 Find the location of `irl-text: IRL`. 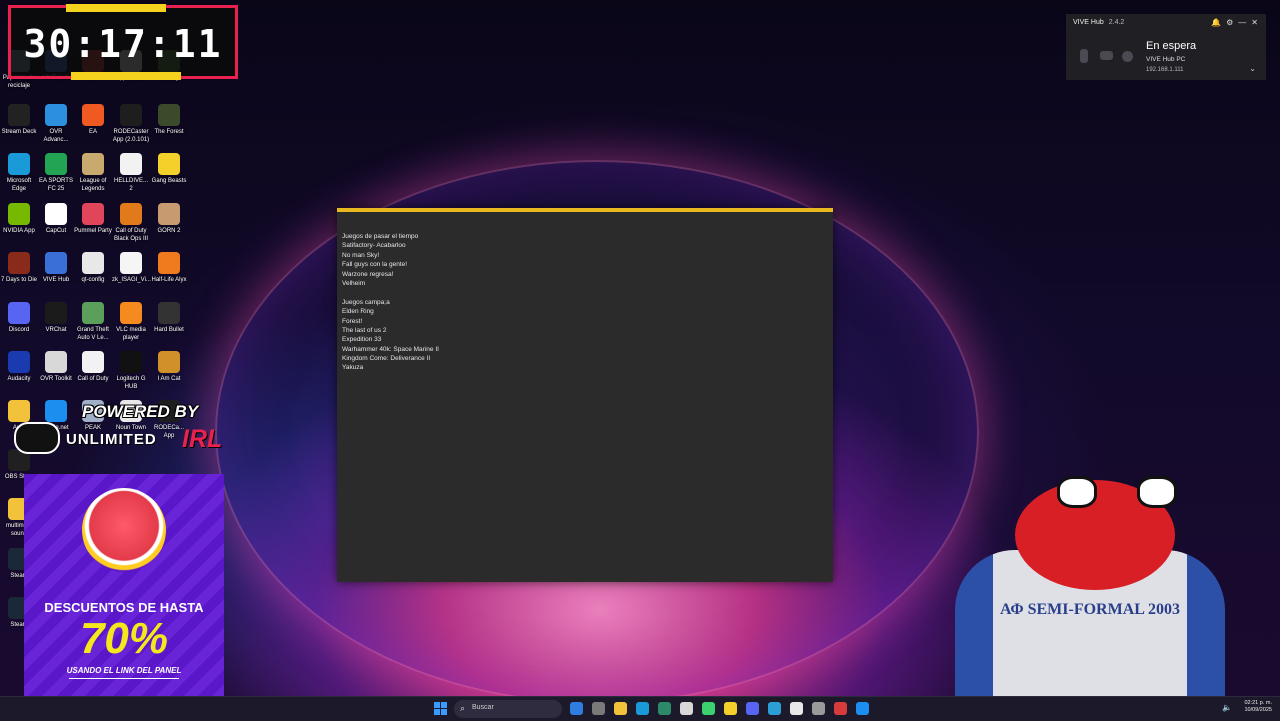

irl-text: IRL is located at coordinates (202, 439).